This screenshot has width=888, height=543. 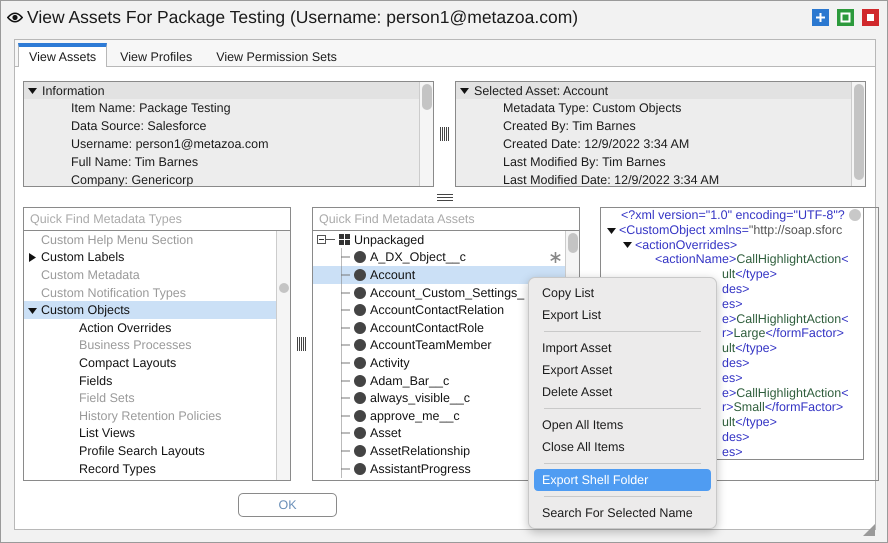 I want to click on close-button, so click(x=870, y=17).